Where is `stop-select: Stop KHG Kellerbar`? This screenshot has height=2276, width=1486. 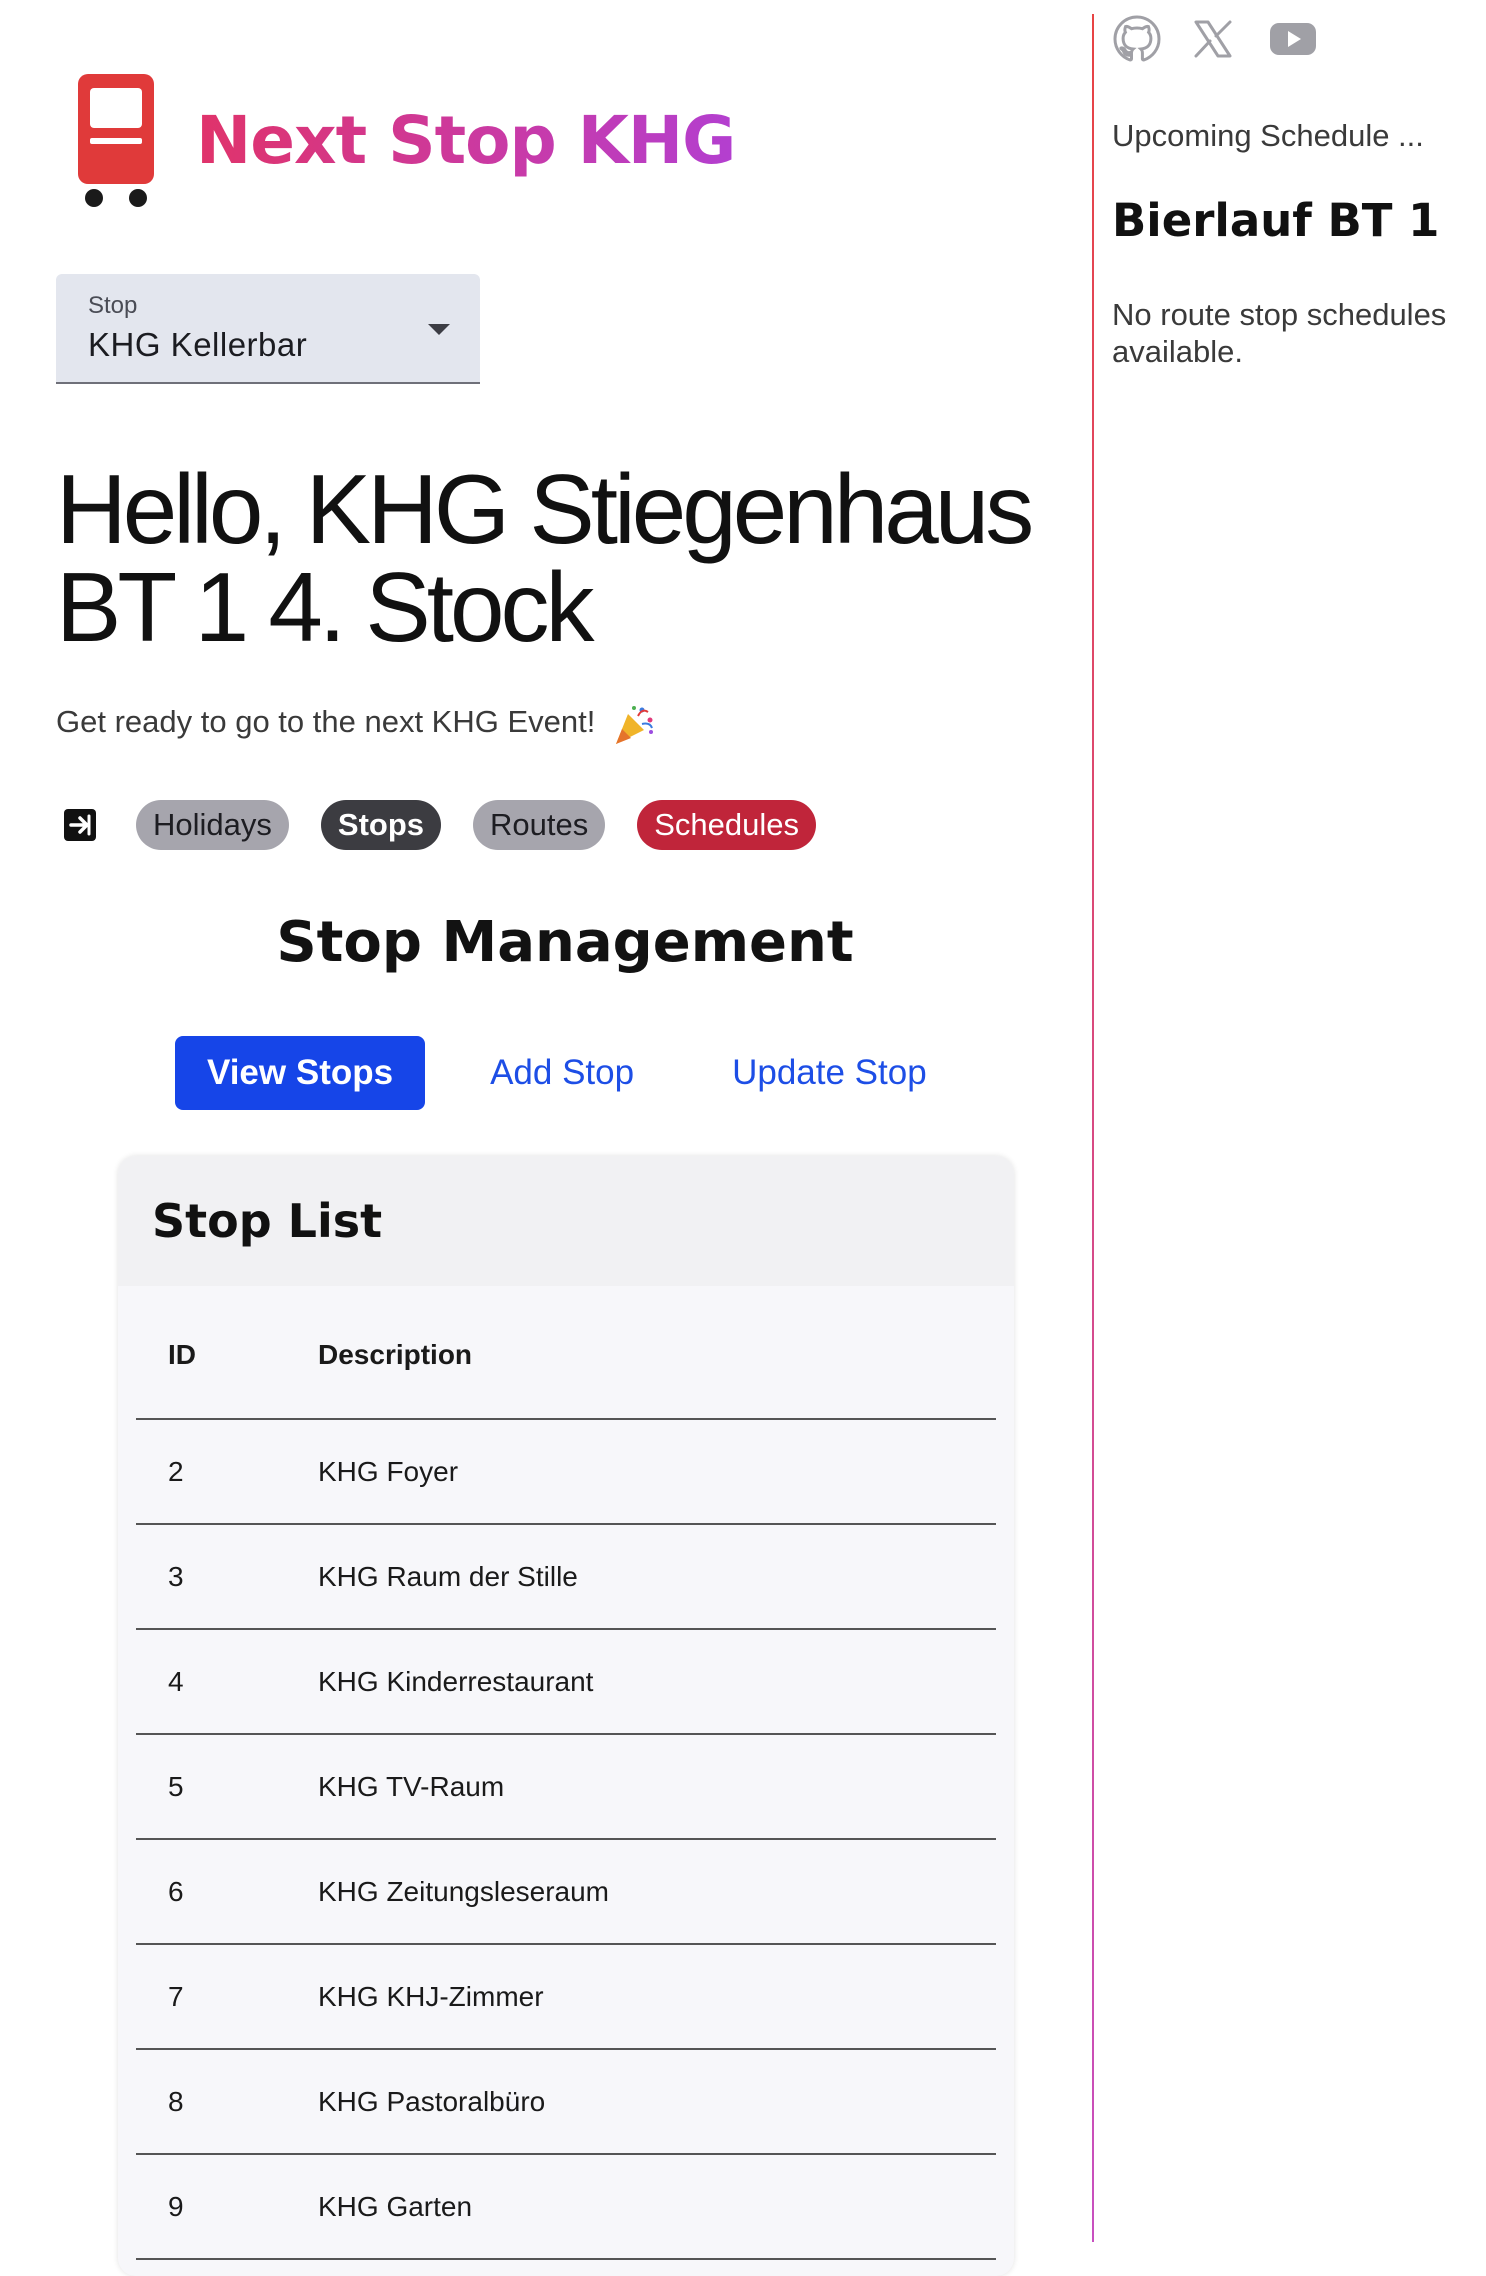 stop-select: Stop KHG Kellerbar is located at coordinates (268, 329).